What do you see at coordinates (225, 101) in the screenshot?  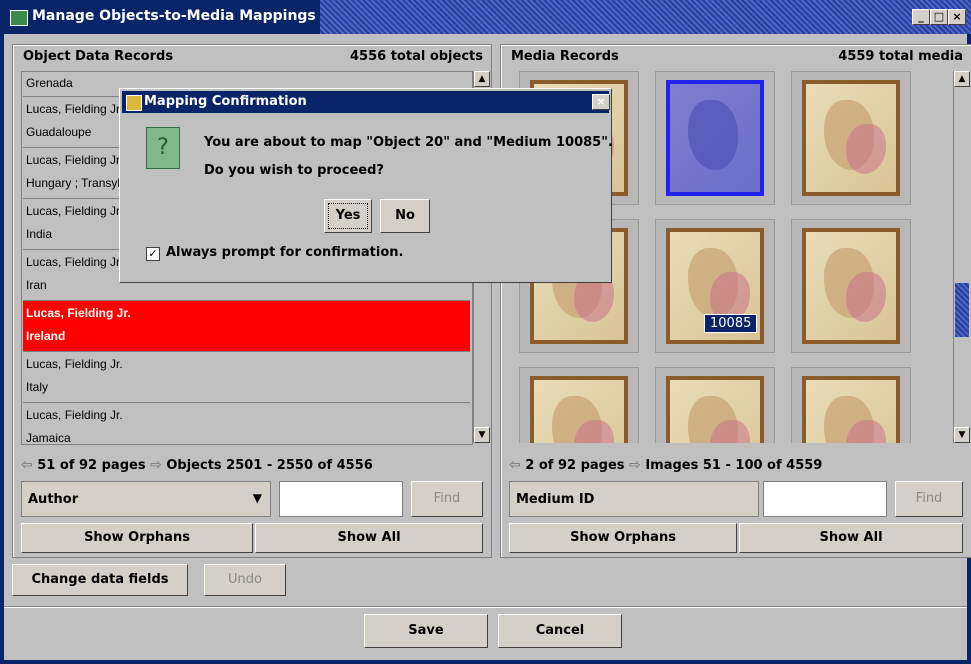 I see `dialog-title: Mapping Confirmation` at bounding box center [225, 101].